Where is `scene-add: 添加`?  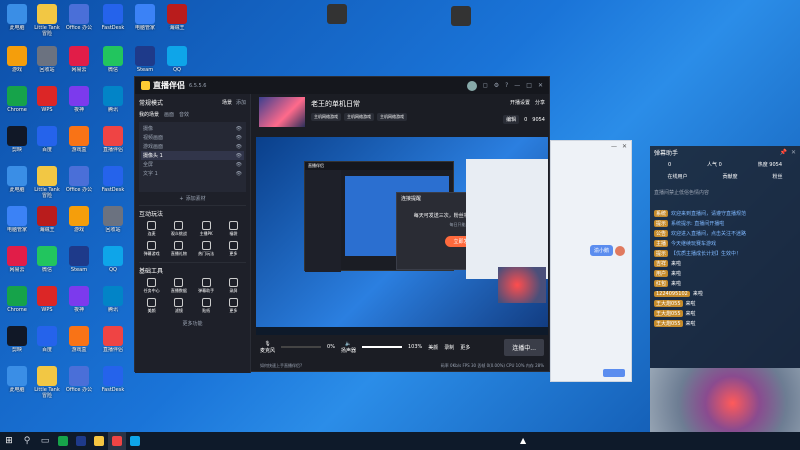 scene-add: 添加 is located at coordinates (241, 102).